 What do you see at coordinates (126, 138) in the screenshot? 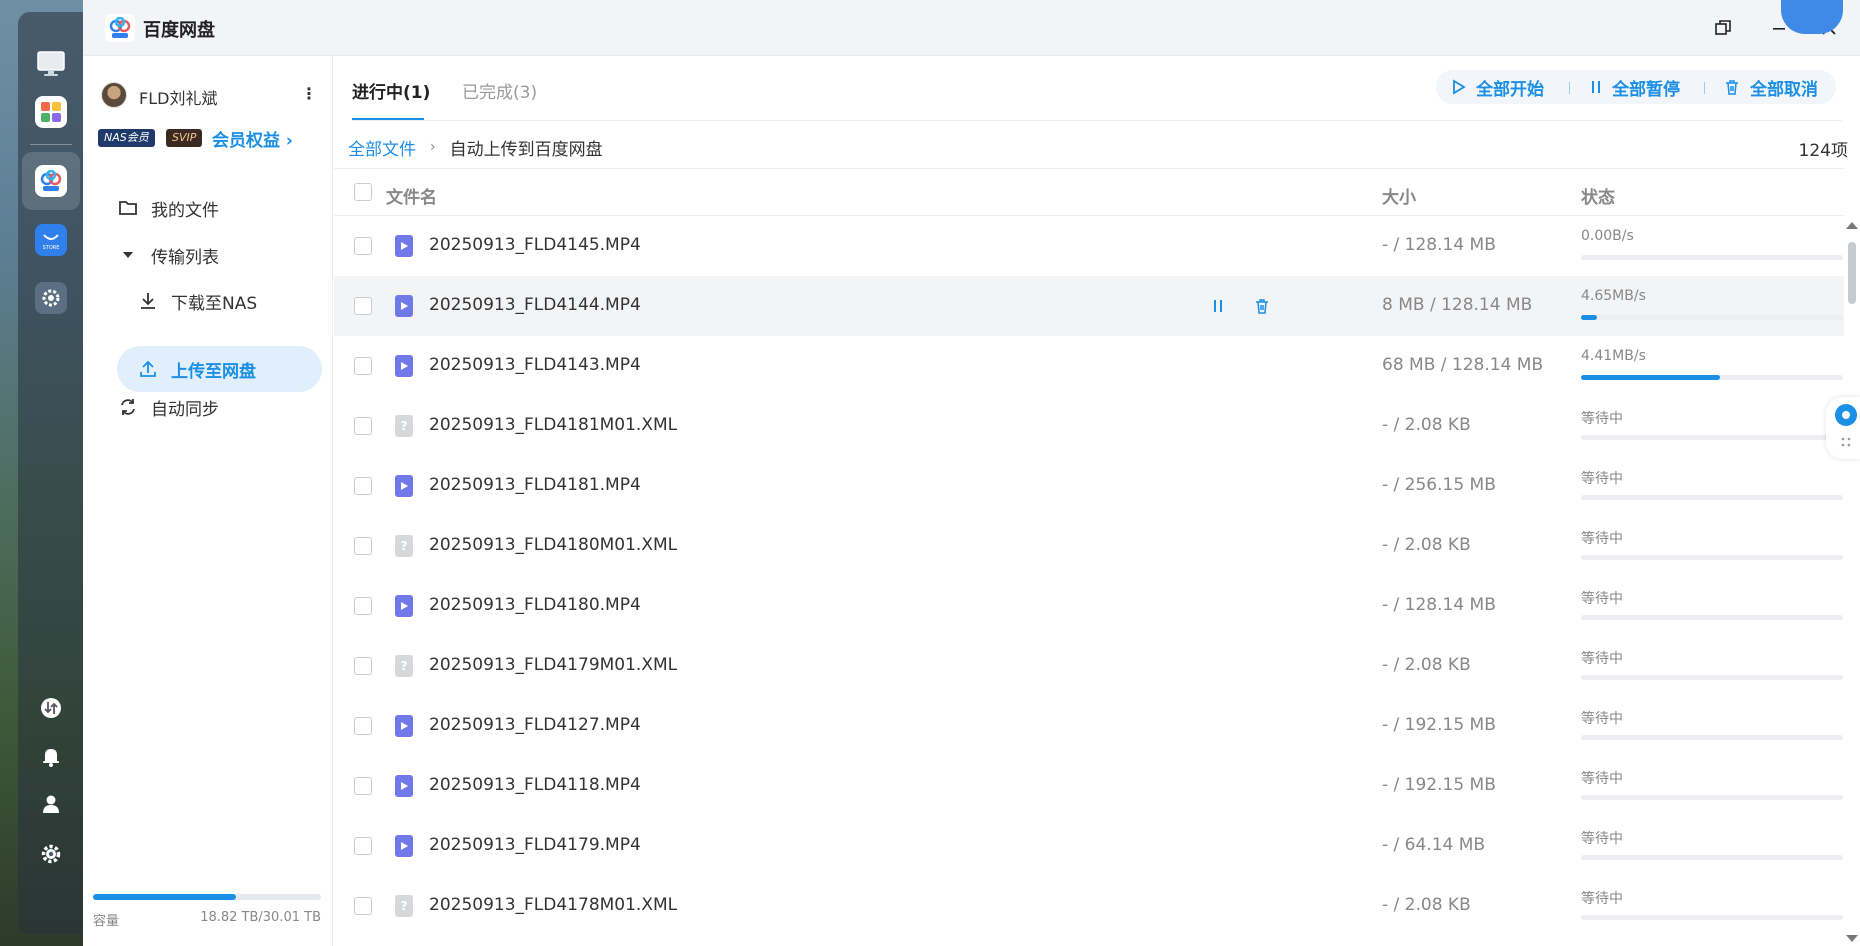
I see `nas-member-badge: NAS会员` at bounding box center [126, 138].